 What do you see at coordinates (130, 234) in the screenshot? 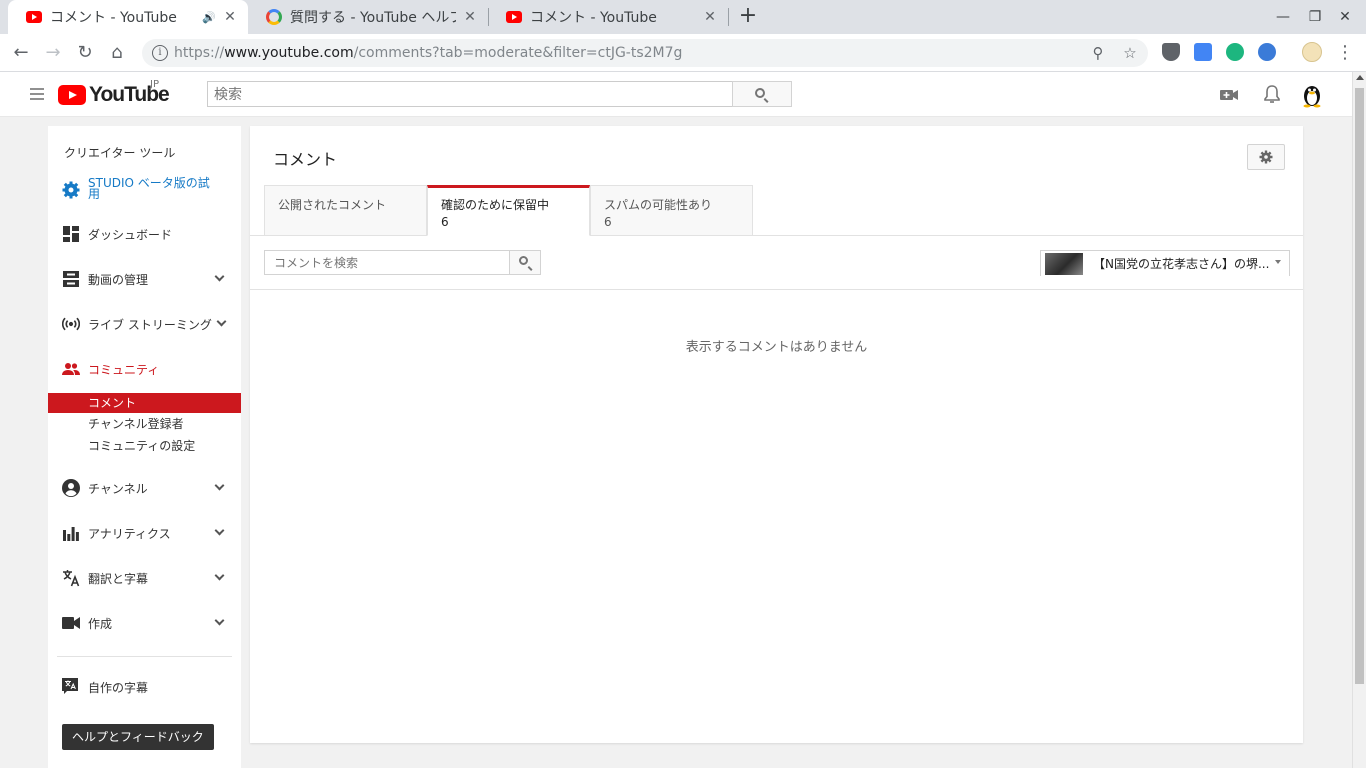
I see `sidebar-item-label: ダッシュボード` at bounding box center [130, 234].